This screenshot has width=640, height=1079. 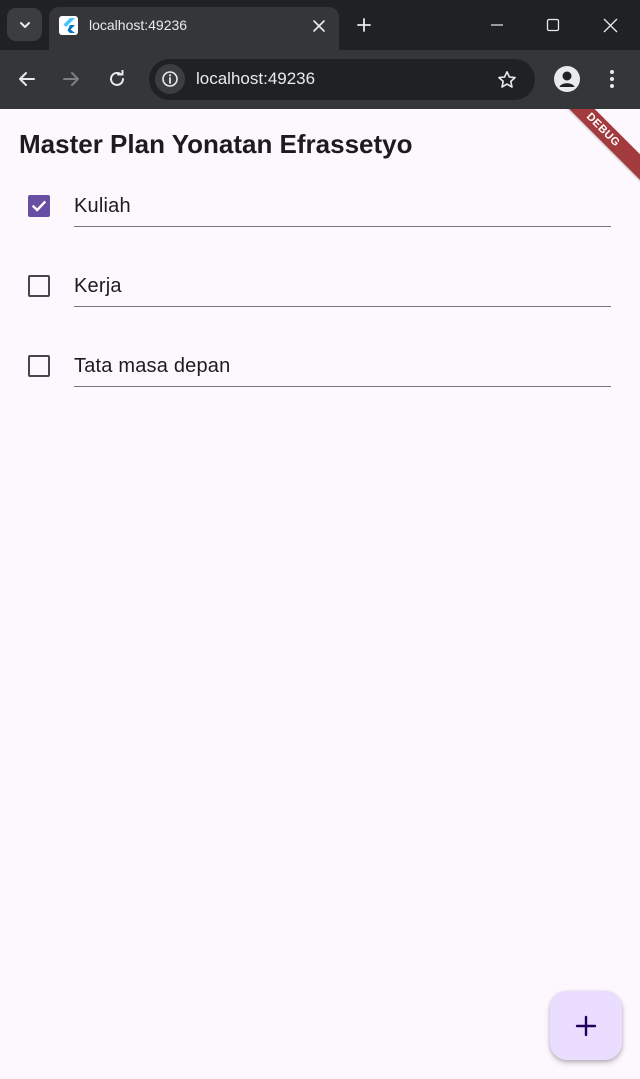 I want to click on maximize-icon, so click(x=553, y=25).